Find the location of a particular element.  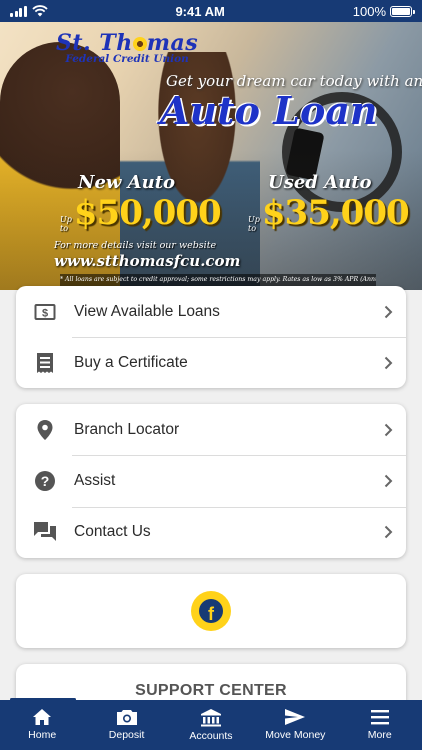

signal-icon is located at coordinates (18, 11).